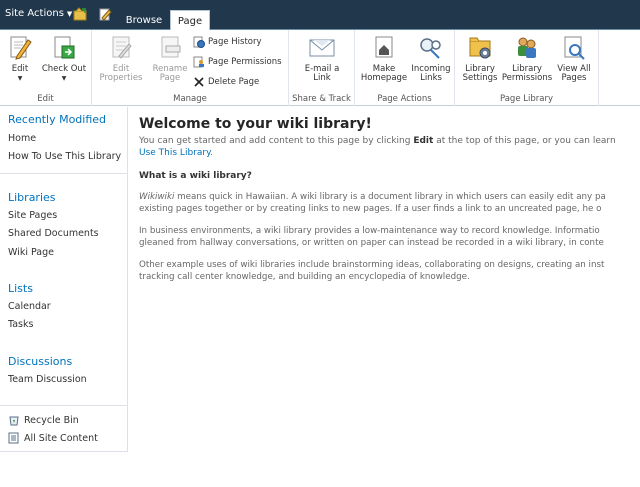  I want to click on rename-page-button: Rename Page, so click(170, 58).